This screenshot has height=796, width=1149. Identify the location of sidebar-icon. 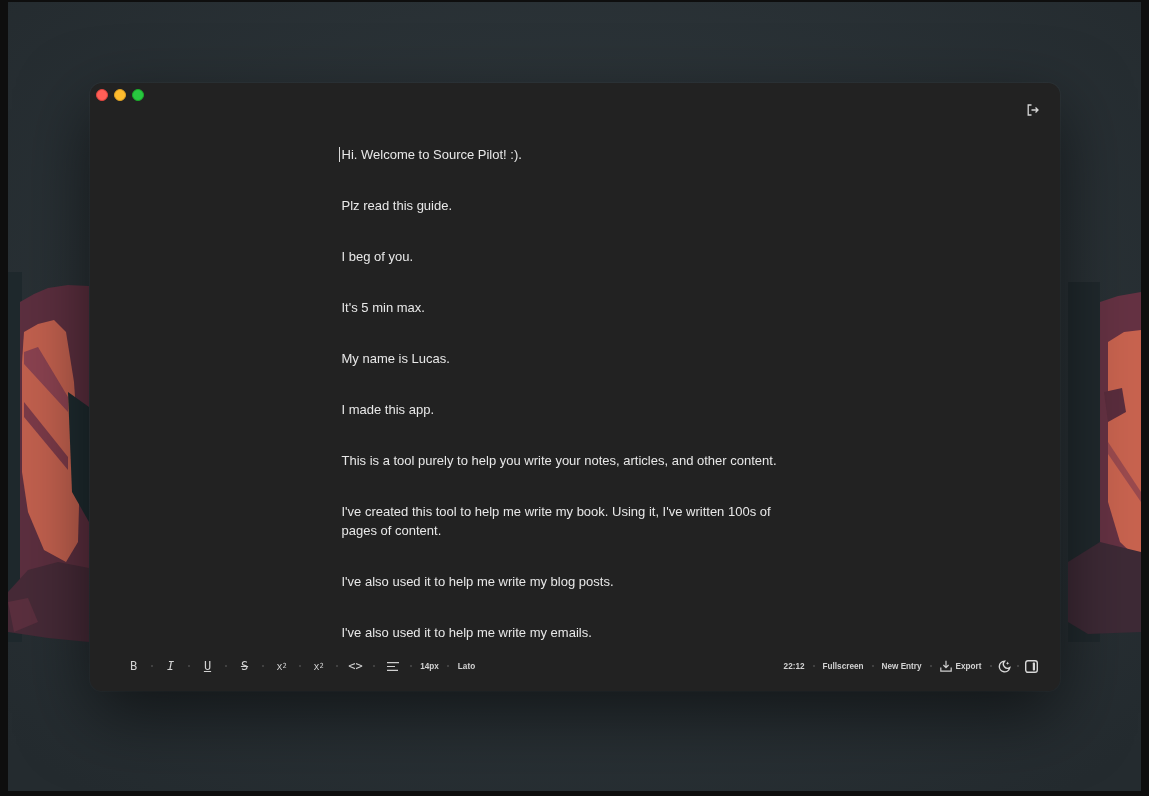
(1031, 666).